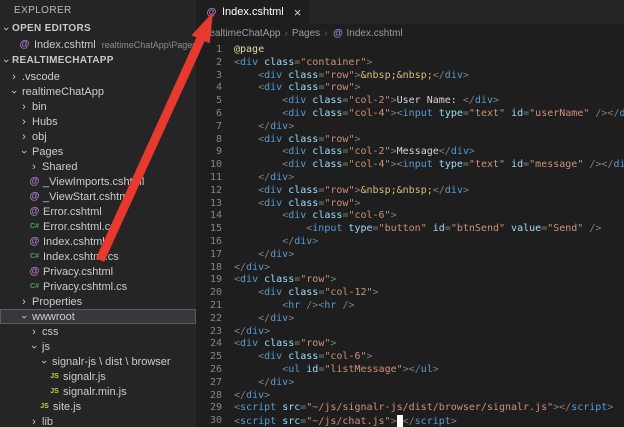 The width and height of the screenshot is (624, 427). What do you see at coordinates (410, 127) in the screenshot?
I see `code-line: 7 </div>` at bounding box center [410, 127].